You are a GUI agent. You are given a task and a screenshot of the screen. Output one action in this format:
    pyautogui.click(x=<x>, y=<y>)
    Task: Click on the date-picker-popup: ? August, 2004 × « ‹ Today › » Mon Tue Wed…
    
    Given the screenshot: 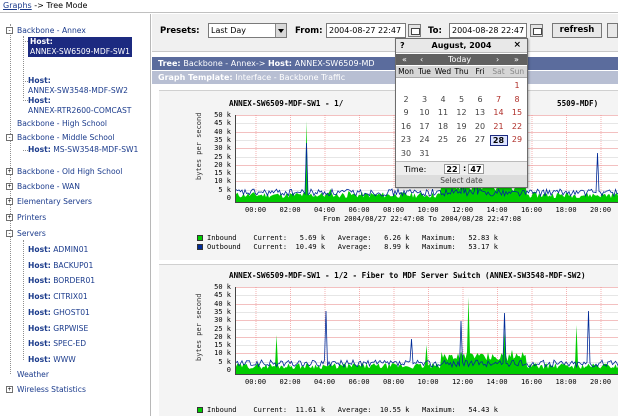 What is the action you would take?
    pyautogui.click(x=461, y=113)
    